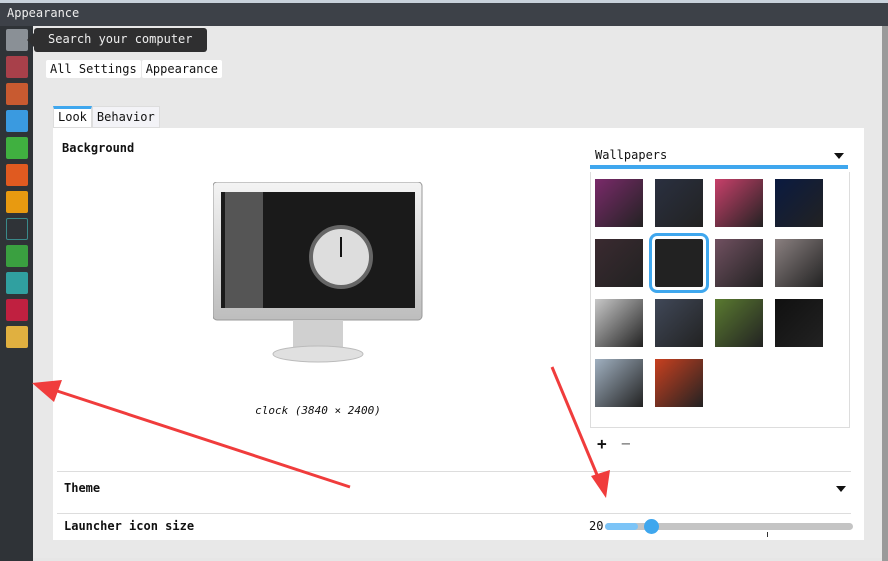  I want to click on sound-mixer-icon, so click(17, 310).